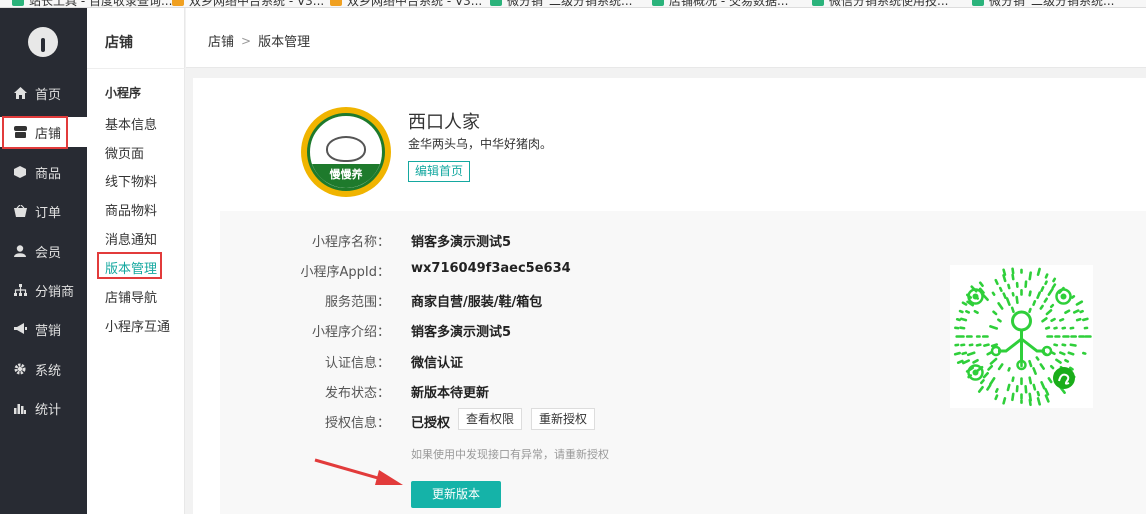 The height and width of the screenshot is (514, 1146). I want to click on subnav-item-product-materials: 商品物料, so click(131, 209).